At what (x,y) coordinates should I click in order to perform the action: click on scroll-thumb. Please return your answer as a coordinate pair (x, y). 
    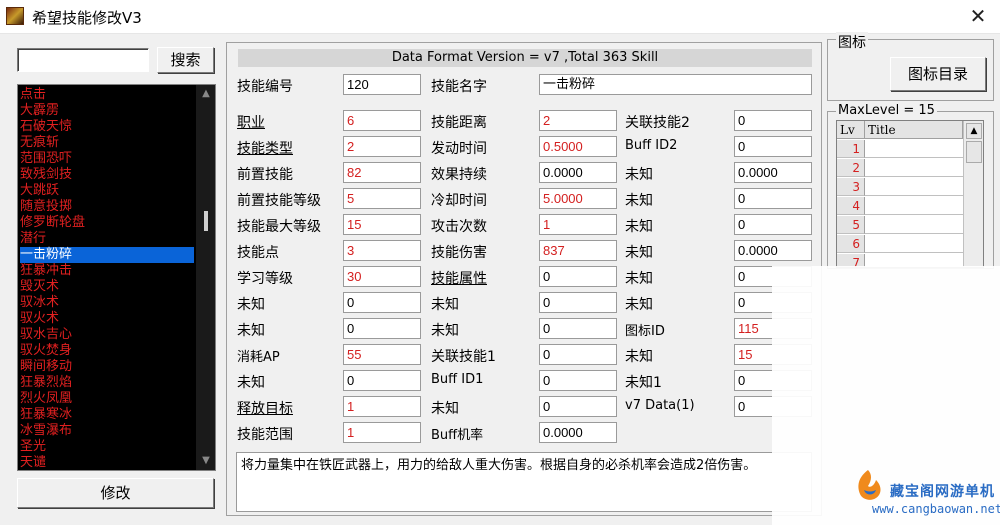
    Looking at the image, I should click on (206, 221).